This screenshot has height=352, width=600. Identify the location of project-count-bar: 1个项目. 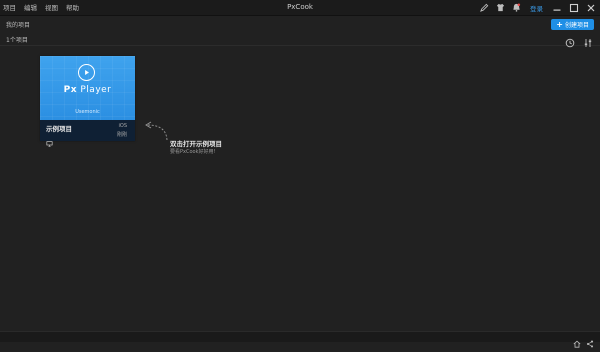
(300, 40).